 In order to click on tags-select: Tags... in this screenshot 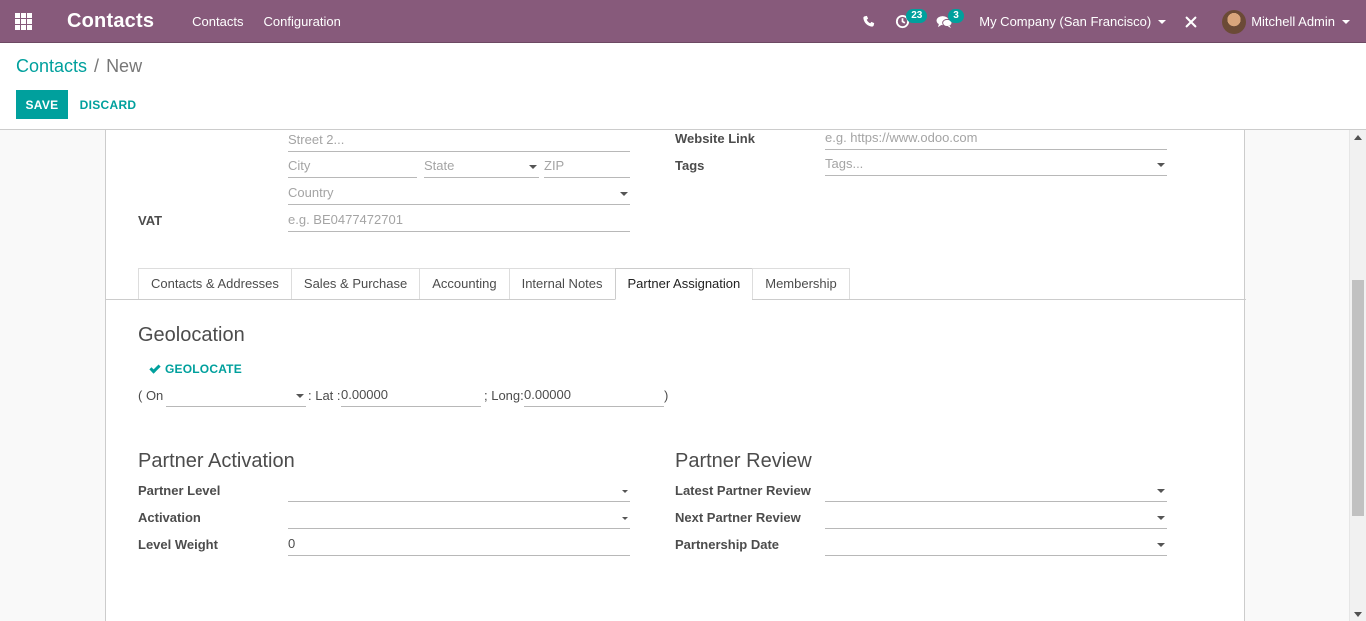, I will do `click(996, 165)`.